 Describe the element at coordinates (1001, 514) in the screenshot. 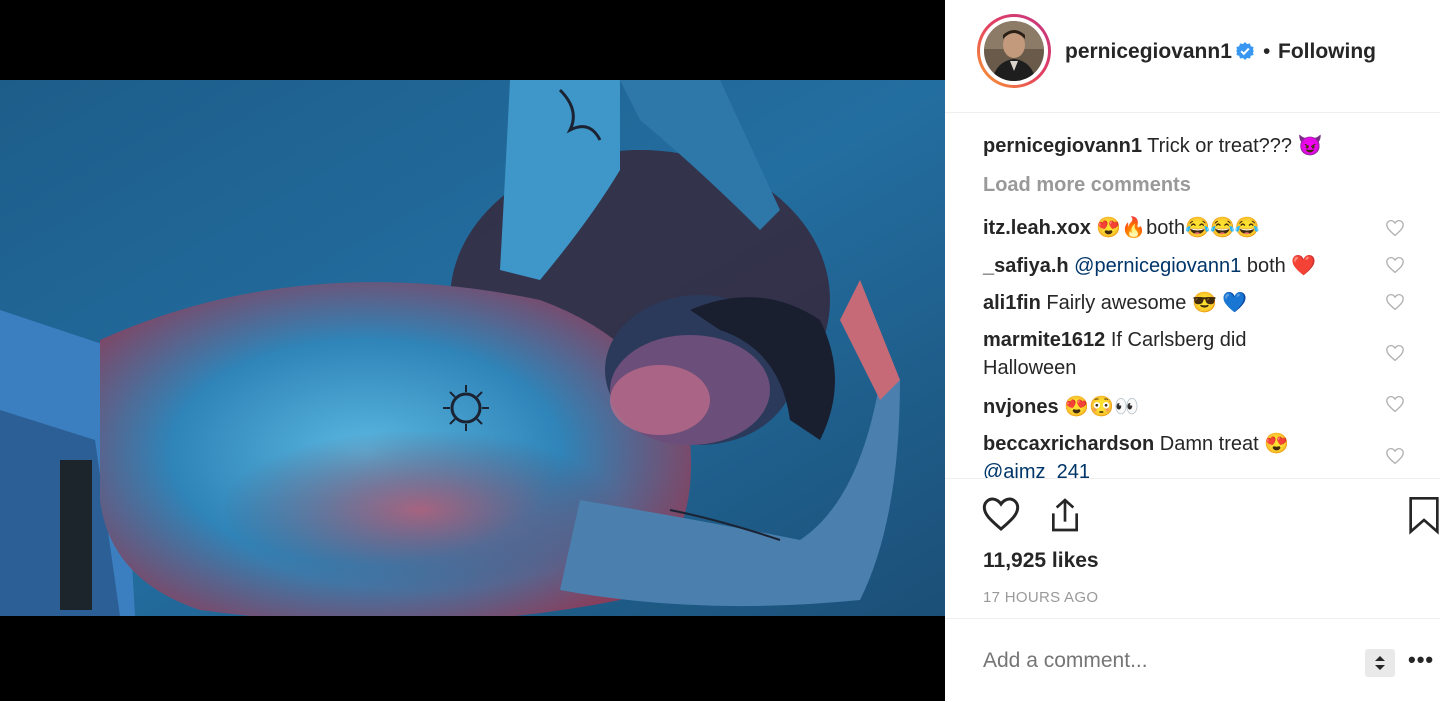

I see `heart-icon` at that location.